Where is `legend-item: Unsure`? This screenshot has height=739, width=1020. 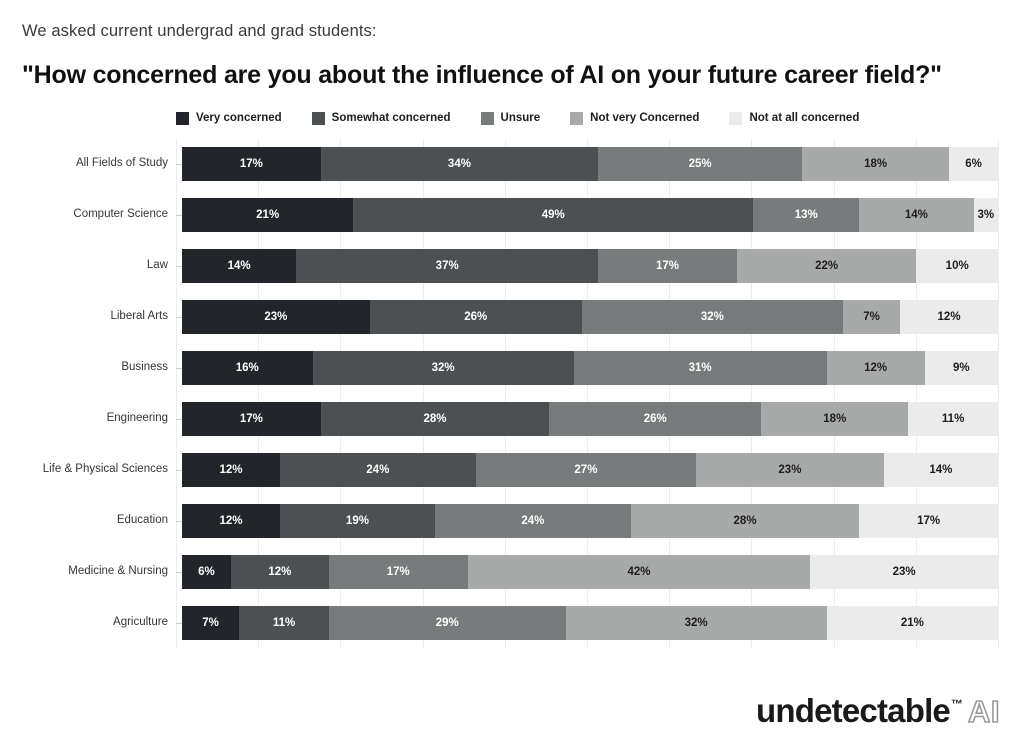
legend-item: Unsure is located at coordinates (510, 118).